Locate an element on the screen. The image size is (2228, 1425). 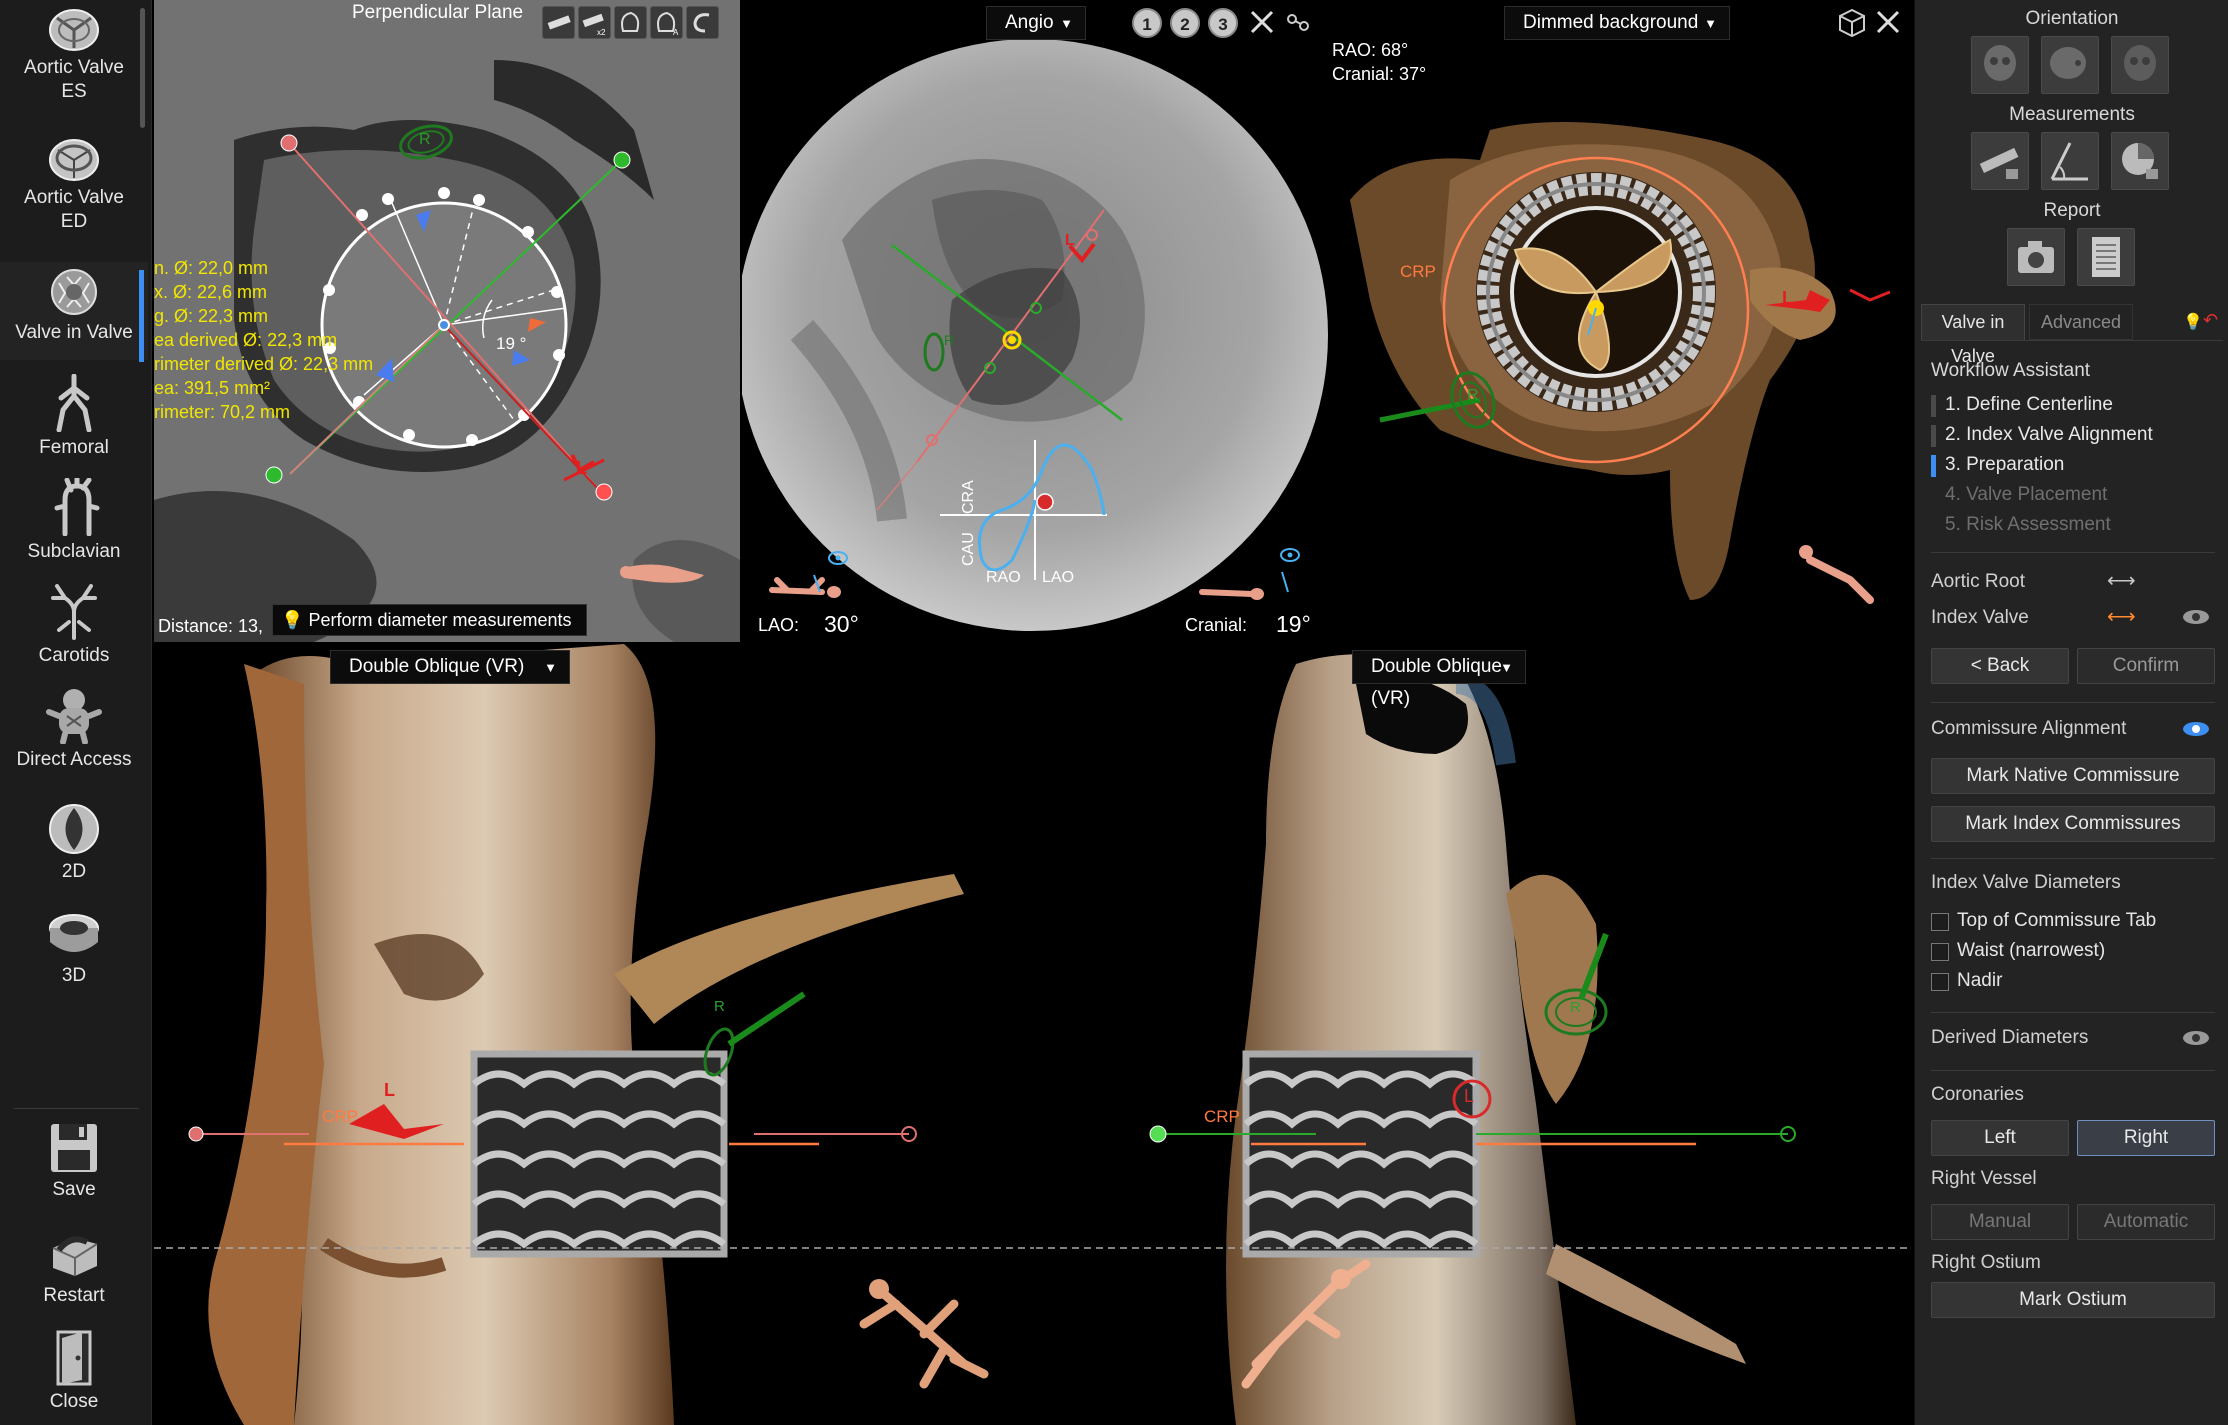
ruler-tool-button is located at coordinates (558, 22).